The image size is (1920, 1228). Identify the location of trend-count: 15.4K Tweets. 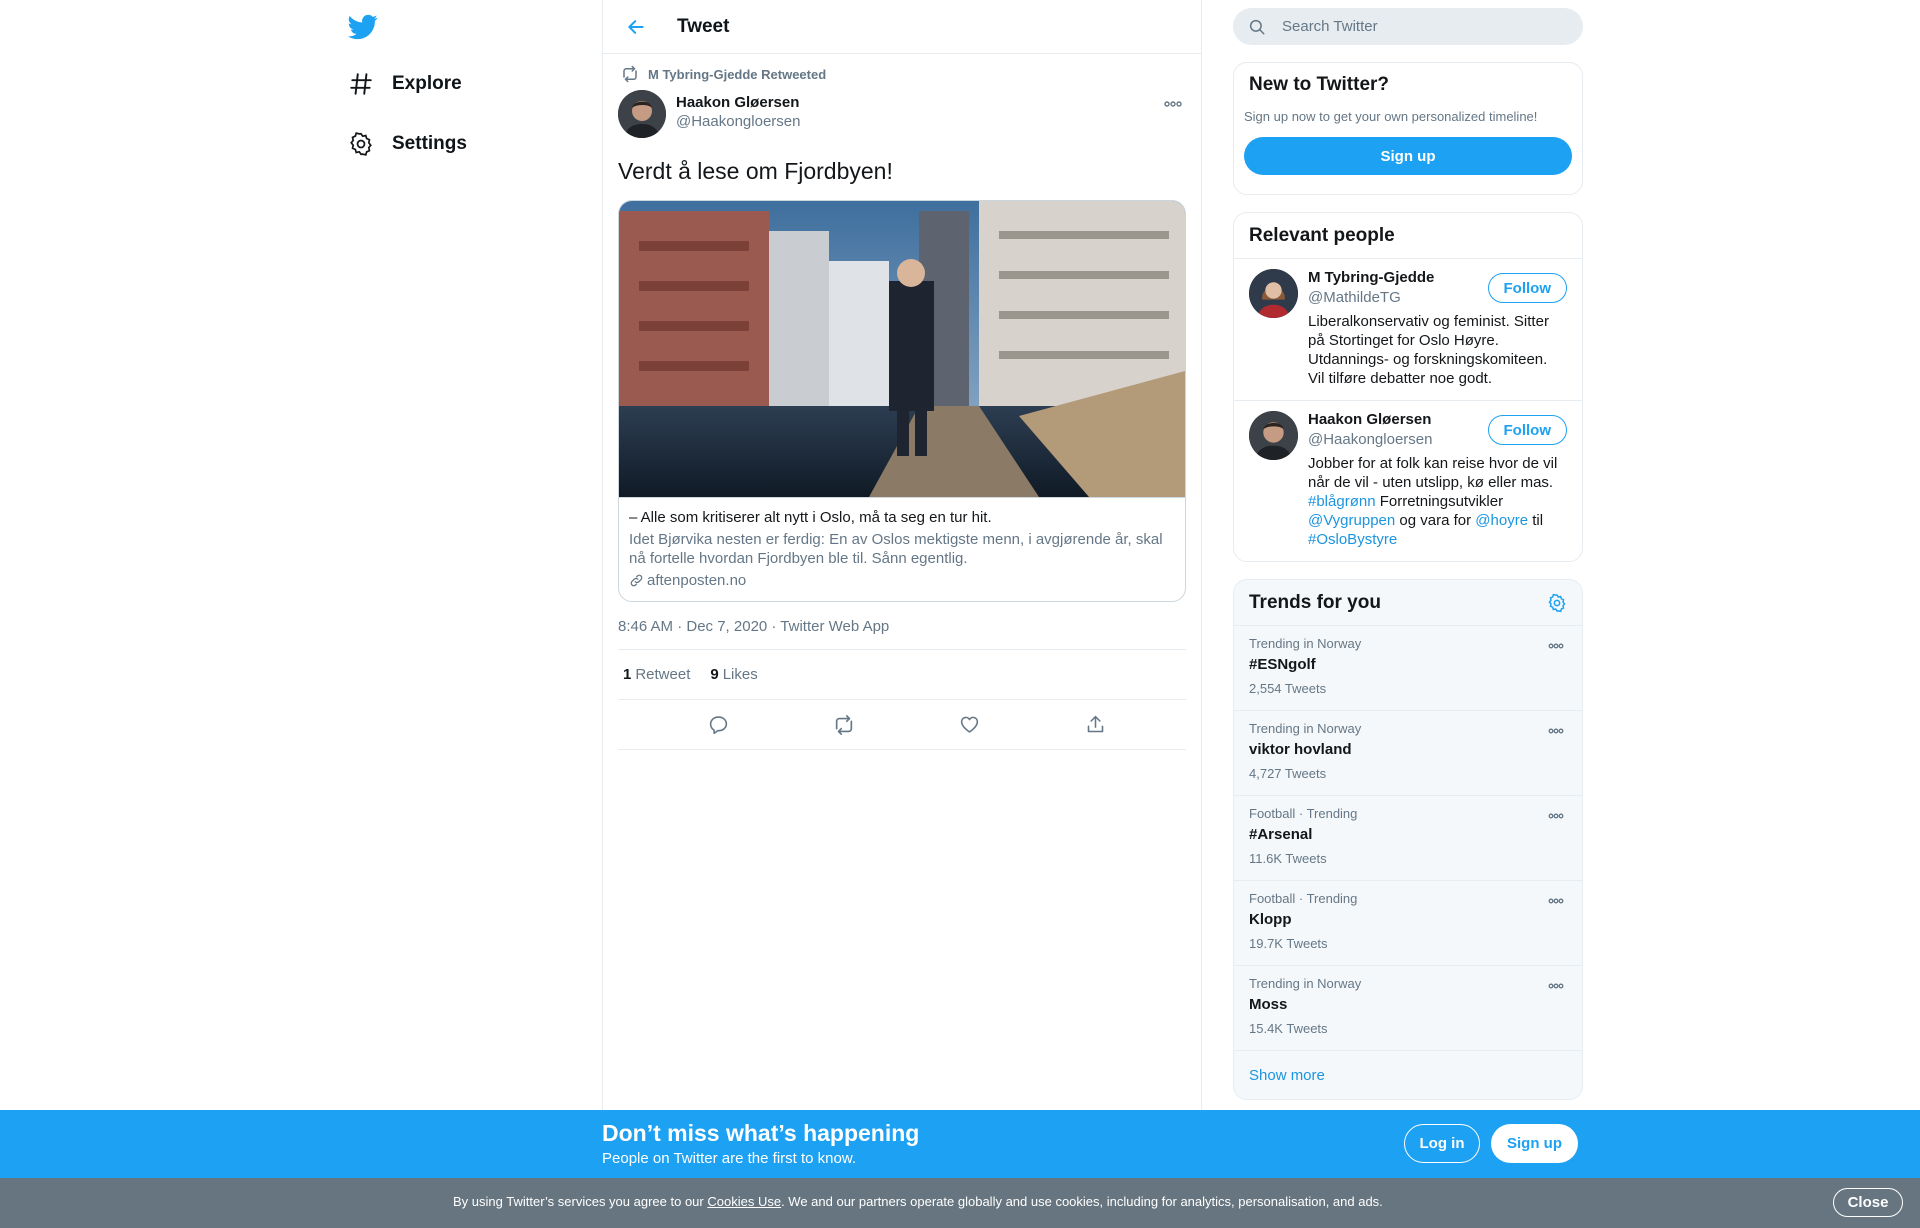
(1288, 1028).